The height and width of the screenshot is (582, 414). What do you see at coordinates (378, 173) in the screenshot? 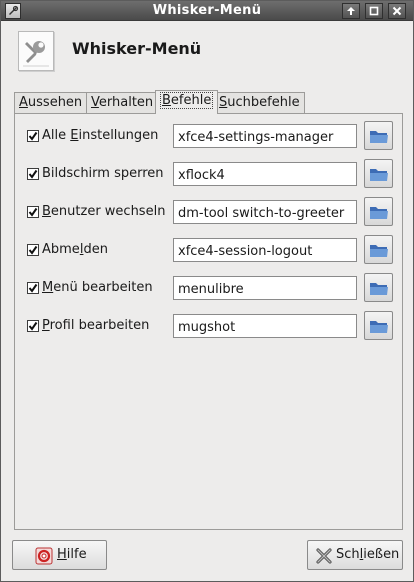
I see `lockscreen-browse-button` at bounding box center [378, 173].